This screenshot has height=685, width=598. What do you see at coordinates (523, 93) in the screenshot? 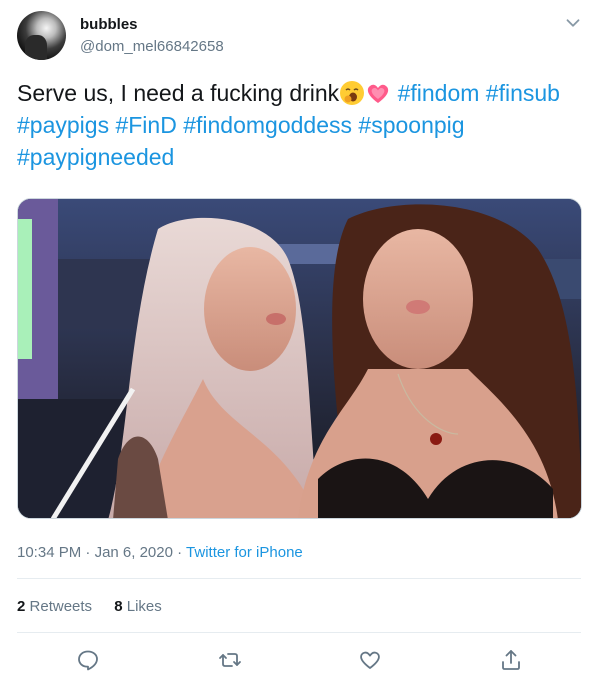
I see `hashtag-link: #finsub` at bounding box center [523, 93].